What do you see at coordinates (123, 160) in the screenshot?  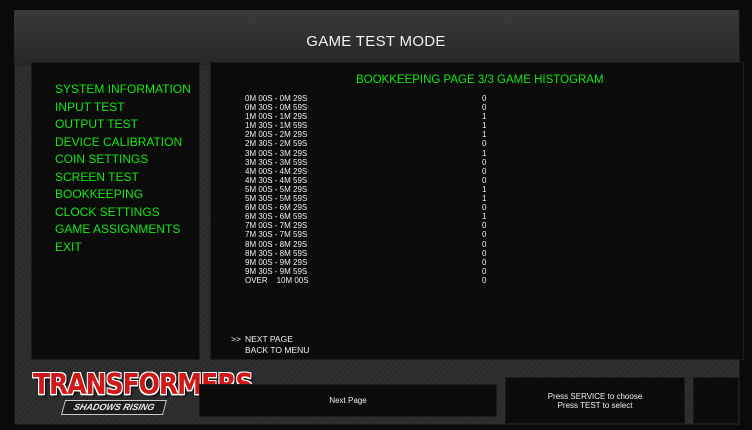 I see `menu-item-coin-settings: COIN SETTINGS` at bounding box center [123, 160].